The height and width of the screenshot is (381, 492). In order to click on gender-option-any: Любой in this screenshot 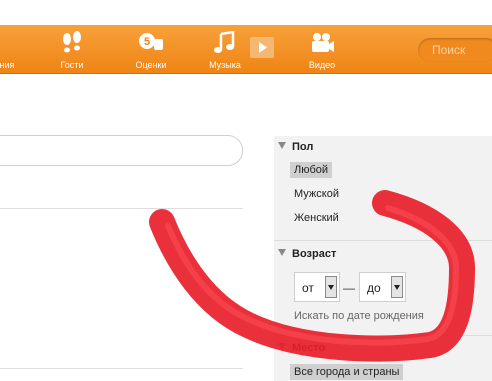, I will do `click(311, 170)`.